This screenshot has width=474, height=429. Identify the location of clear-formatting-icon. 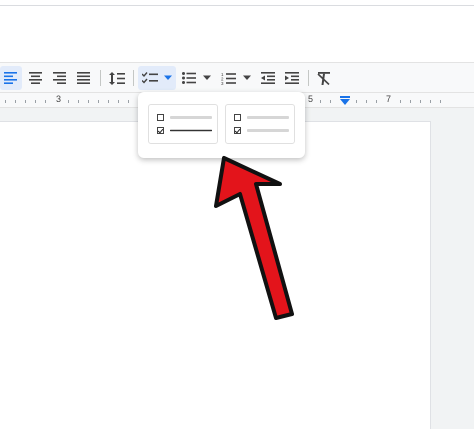
(323, 78).